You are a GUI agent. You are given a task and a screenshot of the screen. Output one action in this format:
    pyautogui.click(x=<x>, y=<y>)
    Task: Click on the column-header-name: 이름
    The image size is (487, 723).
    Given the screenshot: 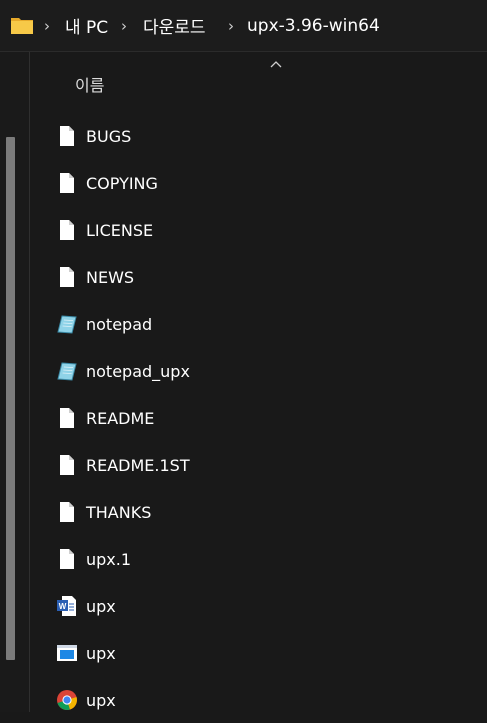 What is the action you would take?
    pyautogui.click(x=89, y=84)
    